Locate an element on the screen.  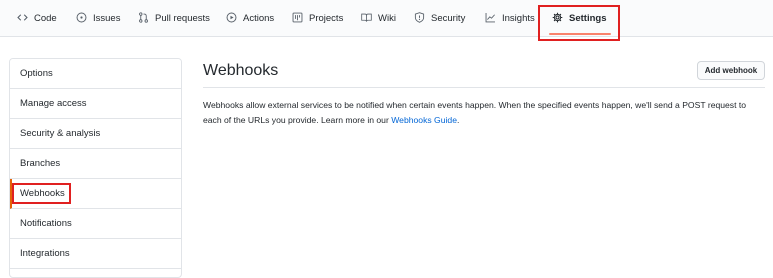
tab-code: Code is located at coordinates (37, 18).